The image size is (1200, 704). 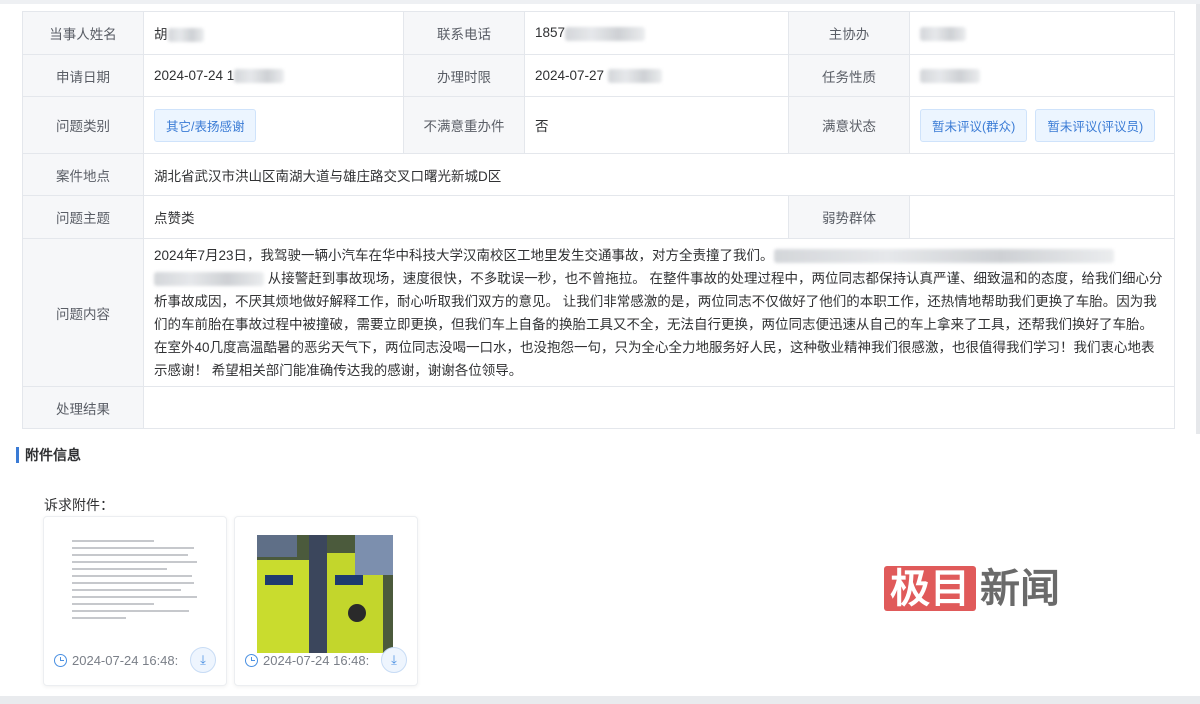 I want to click on topic-value: 点赞类, so click(x=466, y=217).